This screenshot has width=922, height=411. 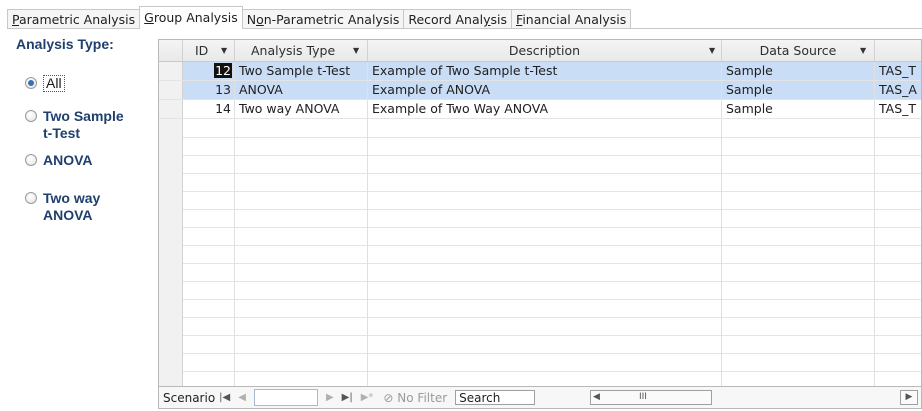 I want to click on table-row: 13 ANOVA Example of ANOVA Sample TAS_A, so click(x=540, y=90).